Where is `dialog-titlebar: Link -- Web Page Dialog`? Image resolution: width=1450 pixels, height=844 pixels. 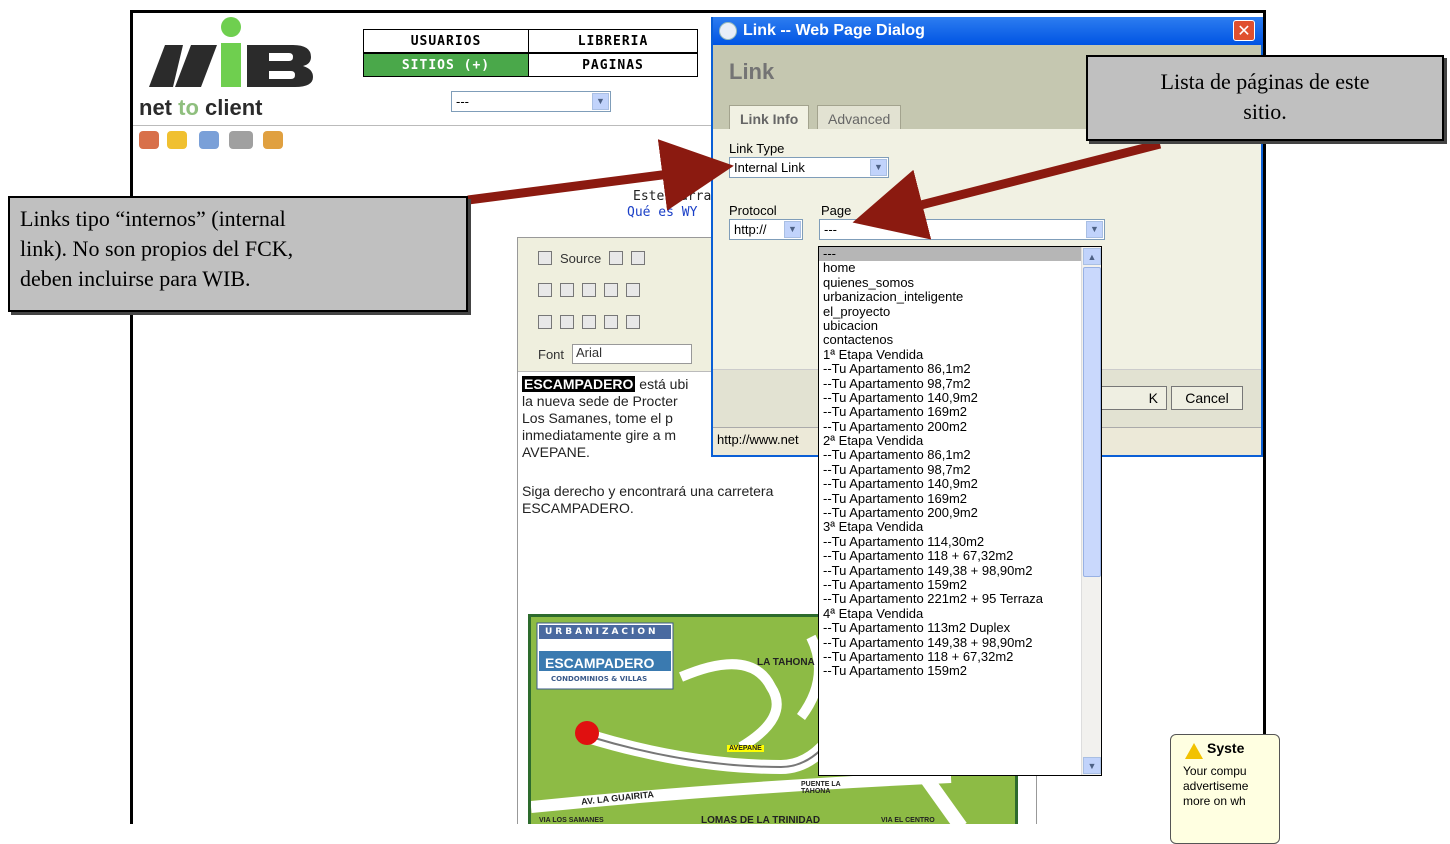
dialog-titlebar: Link -- Web Page Dialog is located at coordinates (988, 31).